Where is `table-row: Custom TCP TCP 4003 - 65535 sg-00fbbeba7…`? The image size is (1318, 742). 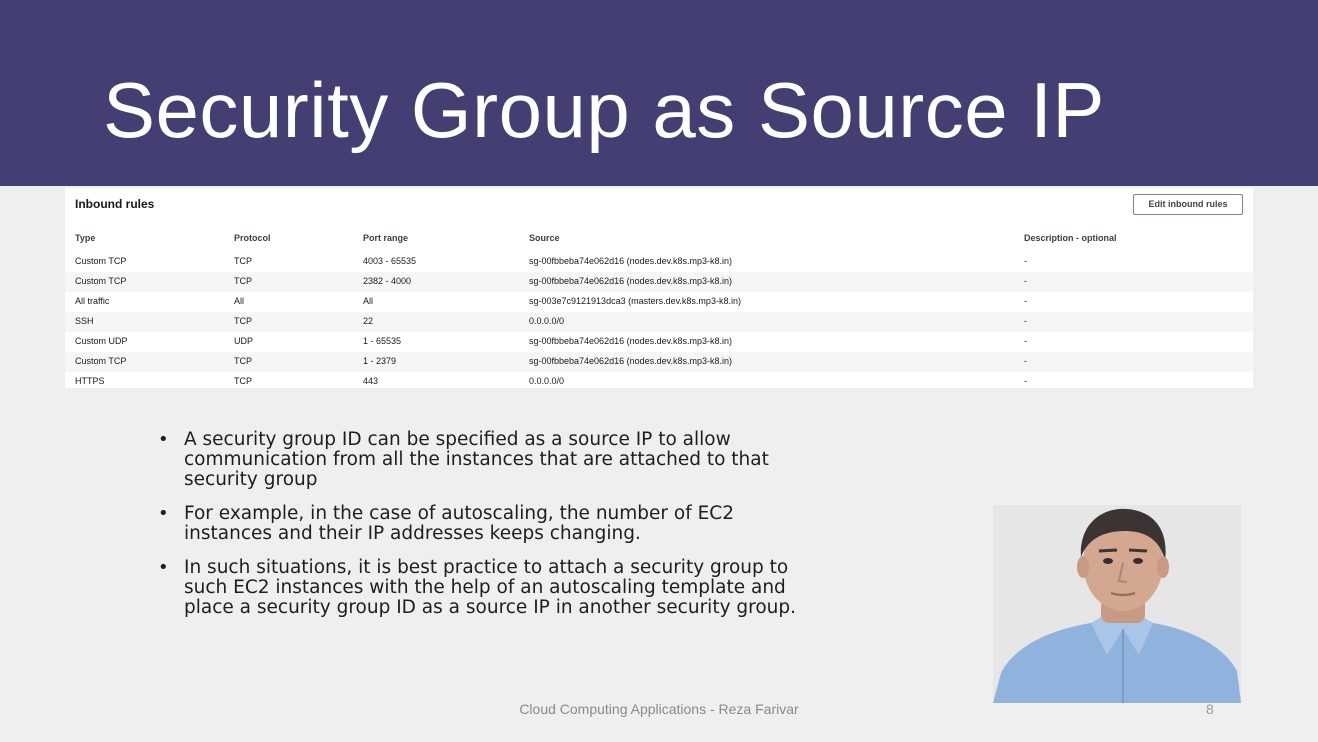
table-row: Custom TCP TCP 4003 - 65535 sg-00fbbeba7… is located at coordinates (659, 262).